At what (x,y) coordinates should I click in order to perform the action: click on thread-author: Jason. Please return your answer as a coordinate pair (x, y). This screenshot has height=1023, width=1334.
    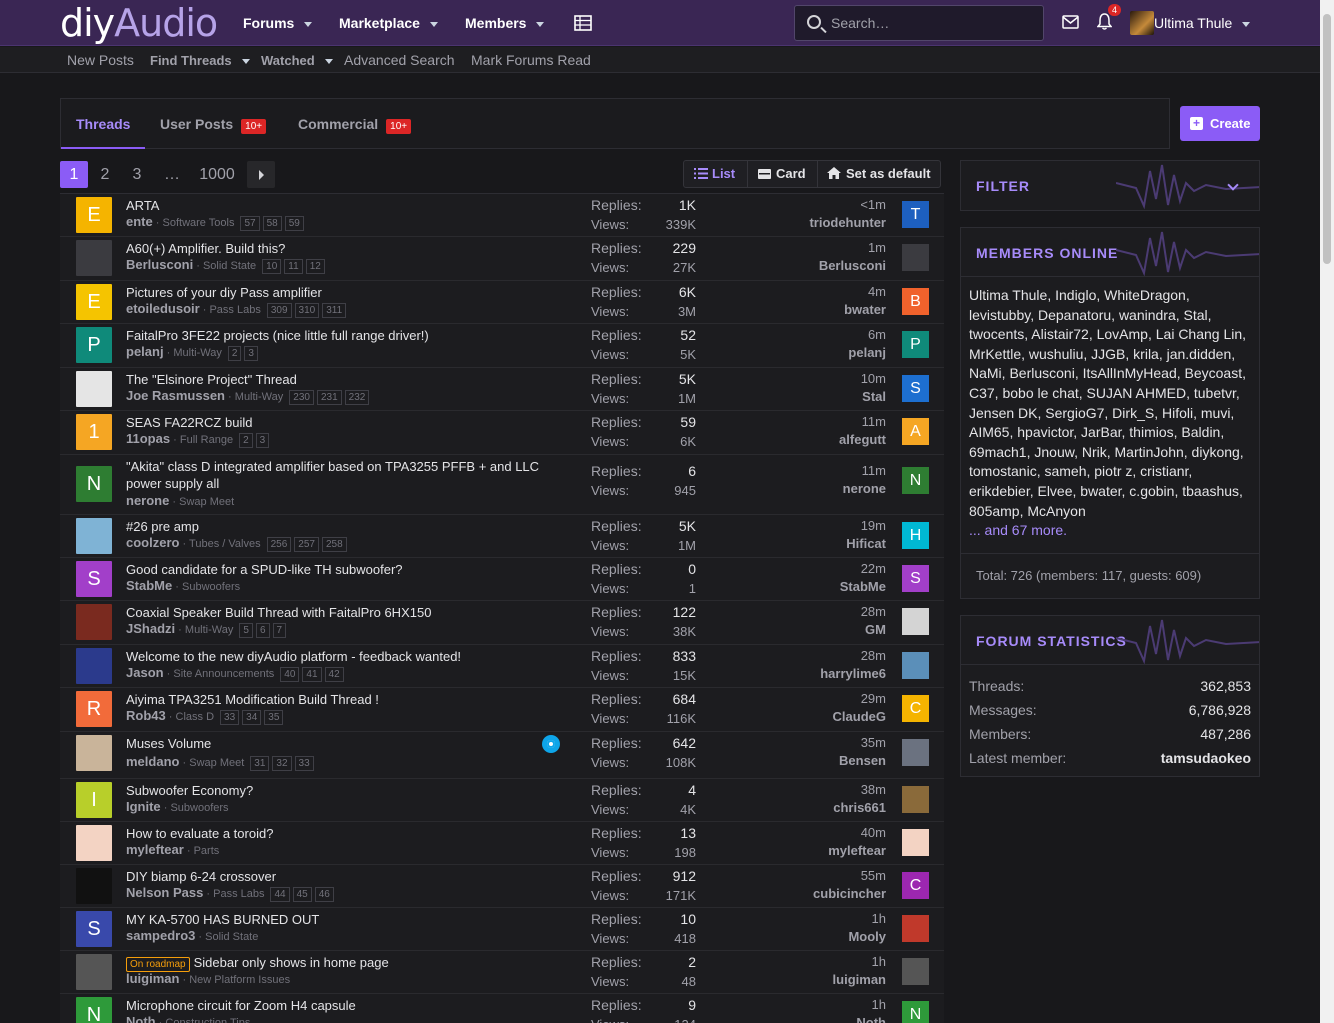
    Looking at the image, I should click on (145, 672).